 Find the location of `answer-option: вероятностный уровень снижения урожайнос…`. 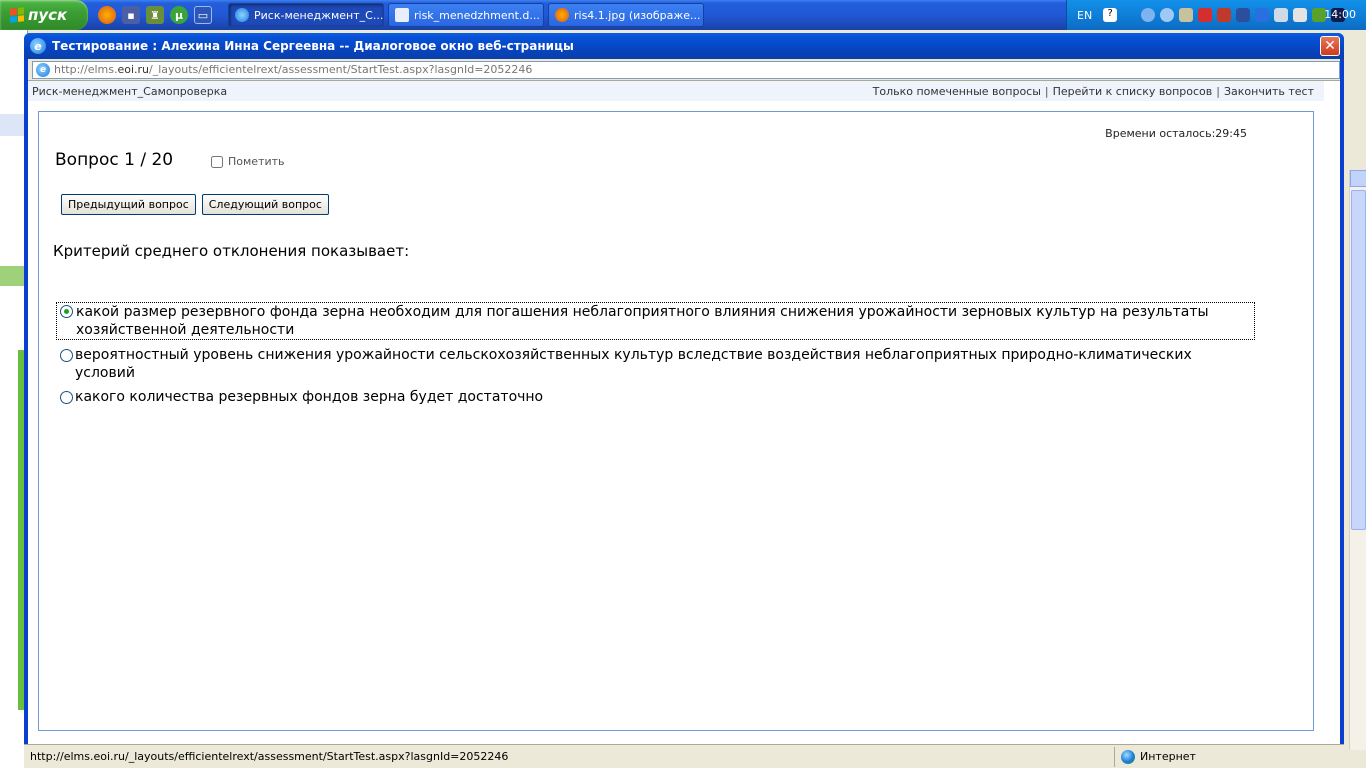

answer-option: вероятностный уровень снижения урожайнос… is located at coordinates (655, 364).